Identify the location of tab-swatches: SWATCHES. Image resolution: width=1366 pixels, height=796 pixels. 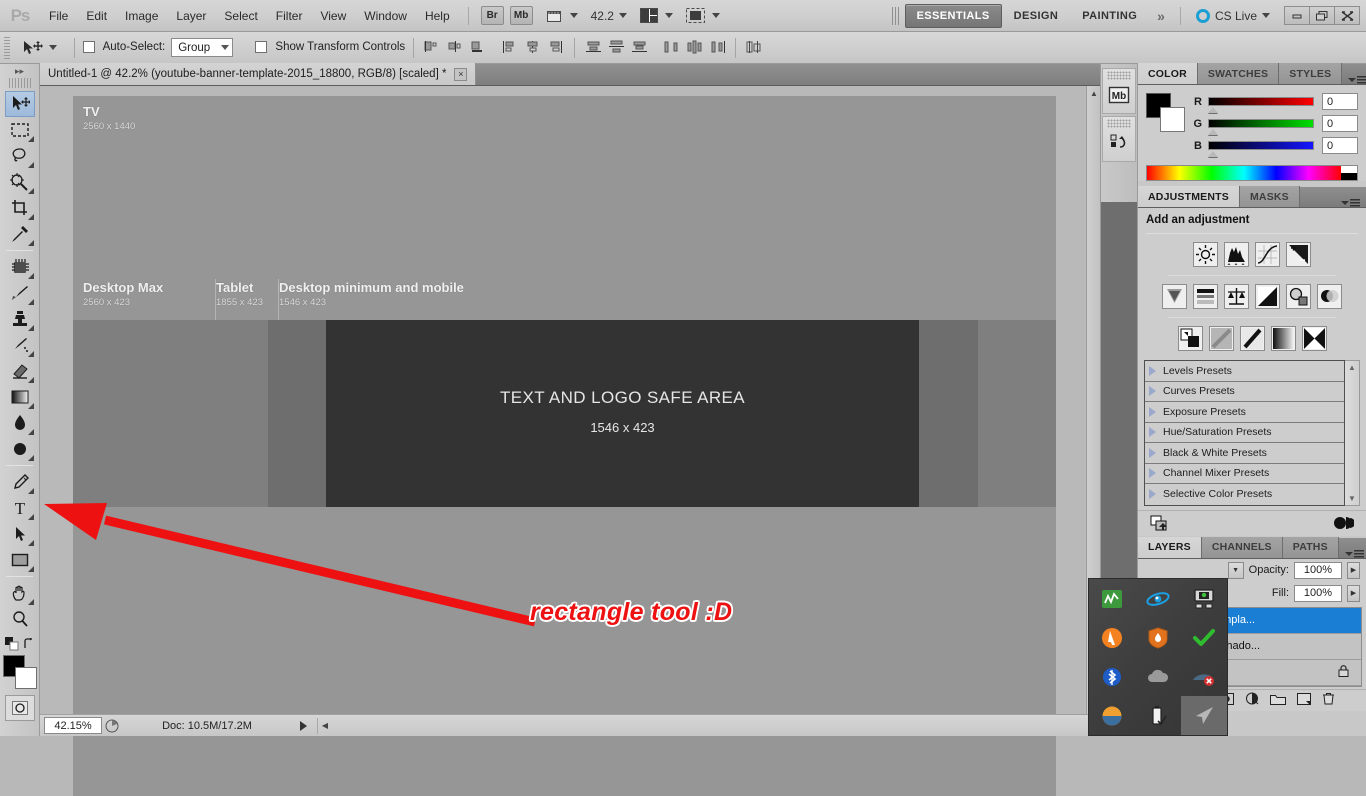
(1238, 73).